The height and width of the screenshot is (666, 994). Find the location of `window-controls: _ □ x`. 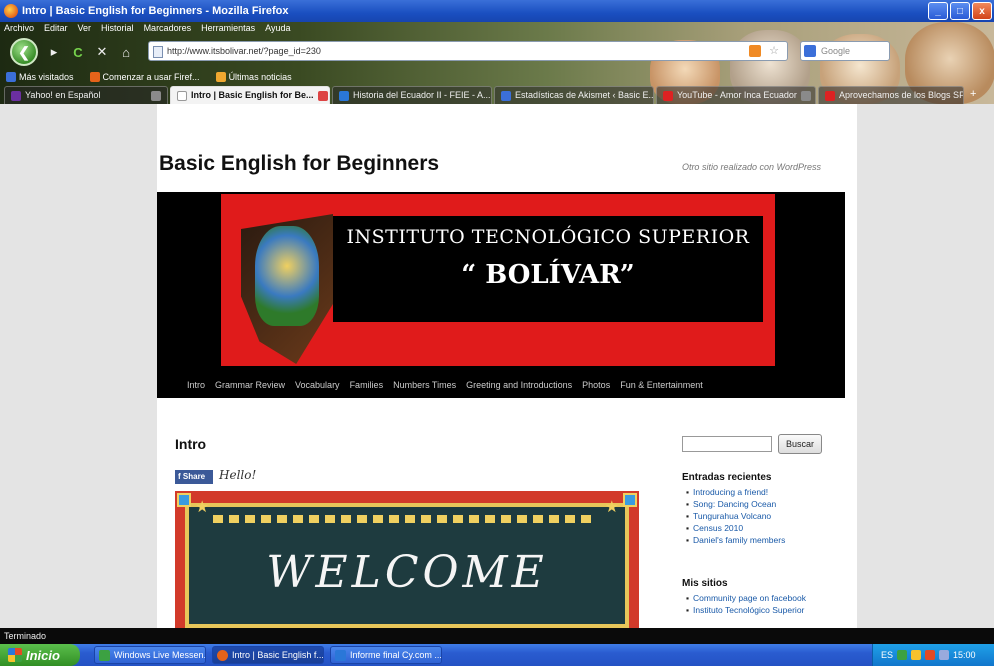

window-controls: _ □ x is located at coordinates (960, 11).